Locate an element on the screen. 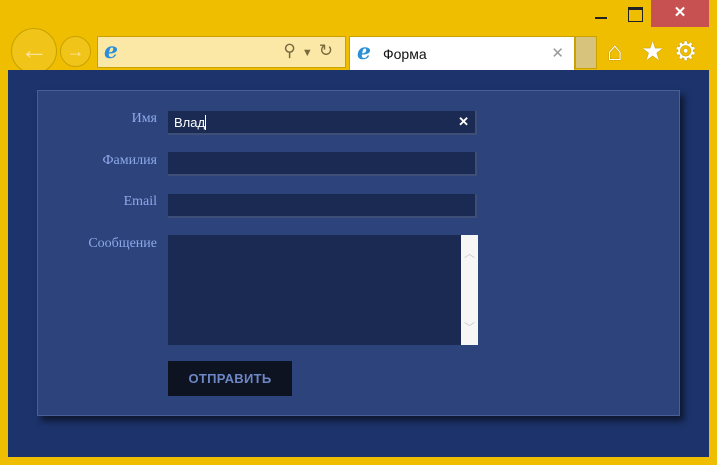 This screenshot has width=717, height=465. email-input is located at coordinates (322, 206).